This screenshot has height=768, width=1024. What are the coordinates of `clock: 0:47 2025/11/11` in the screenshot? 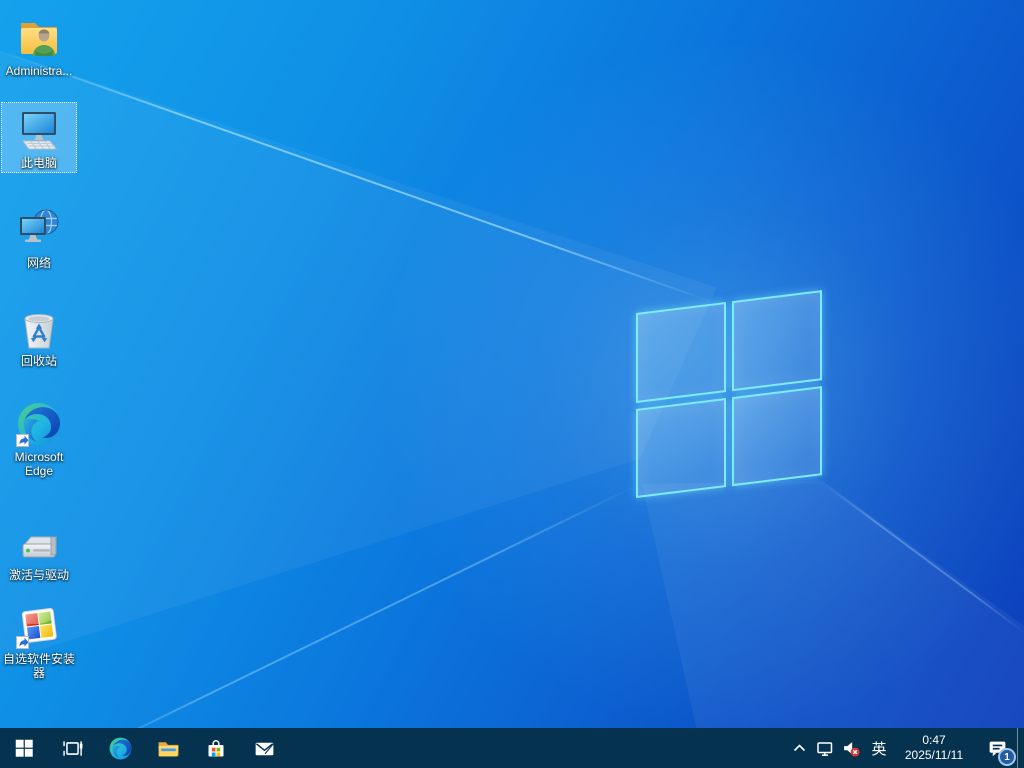 It's located at (934, 748).